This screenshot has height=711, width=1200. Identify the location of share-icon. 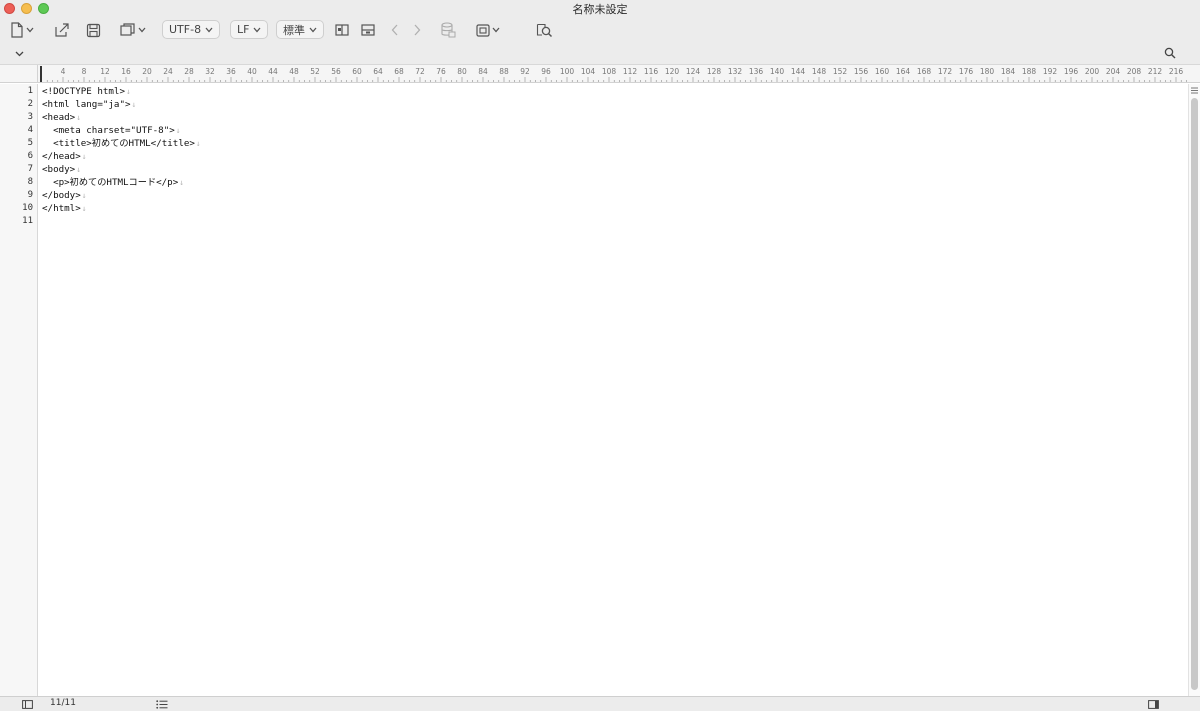
(62, 30).